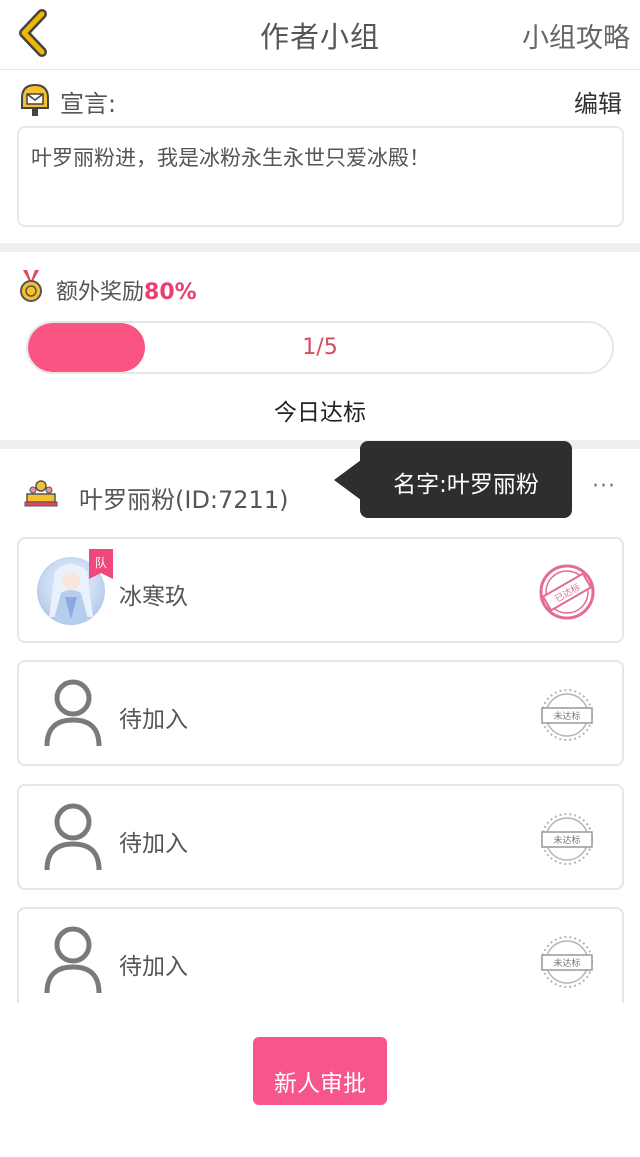 This screenshot has height=1157, width=640. Describe the element at coordinates (126, 292) in the screenshot. I see `bonus-label: 额外奖励80%` at that location.